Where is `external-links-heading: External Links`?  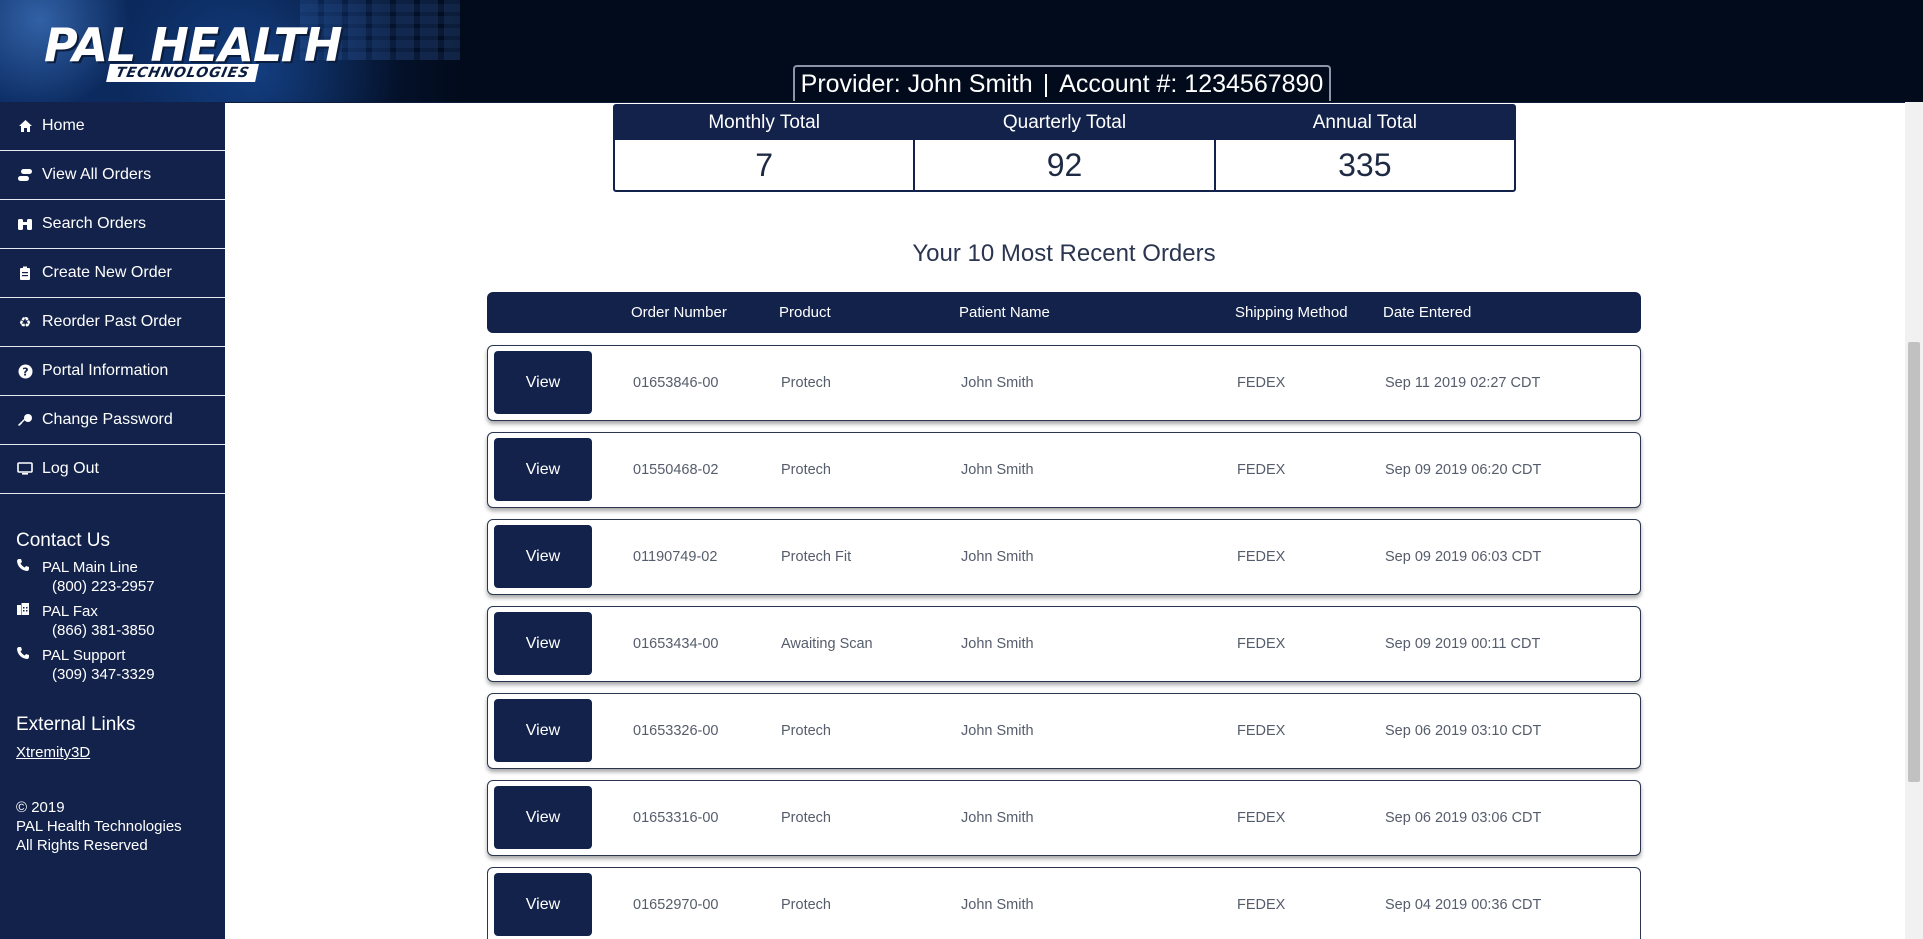
external-links-heading: External Links is located at coordinates (76, 724).